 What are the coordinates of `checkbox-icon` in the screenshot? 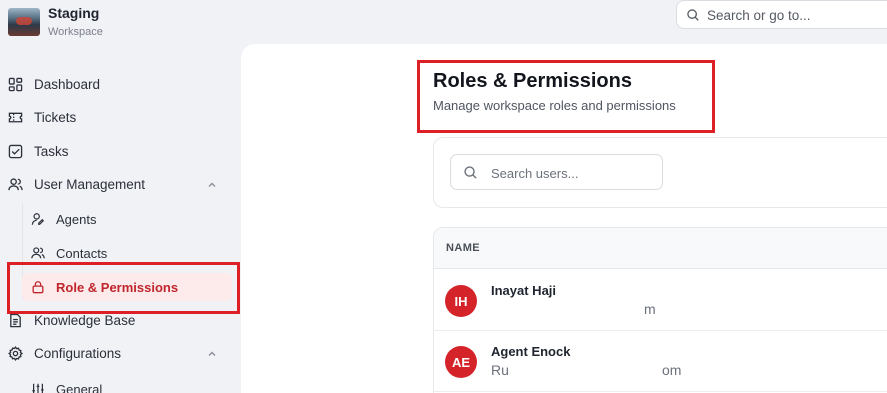 It's located at (15, 151).